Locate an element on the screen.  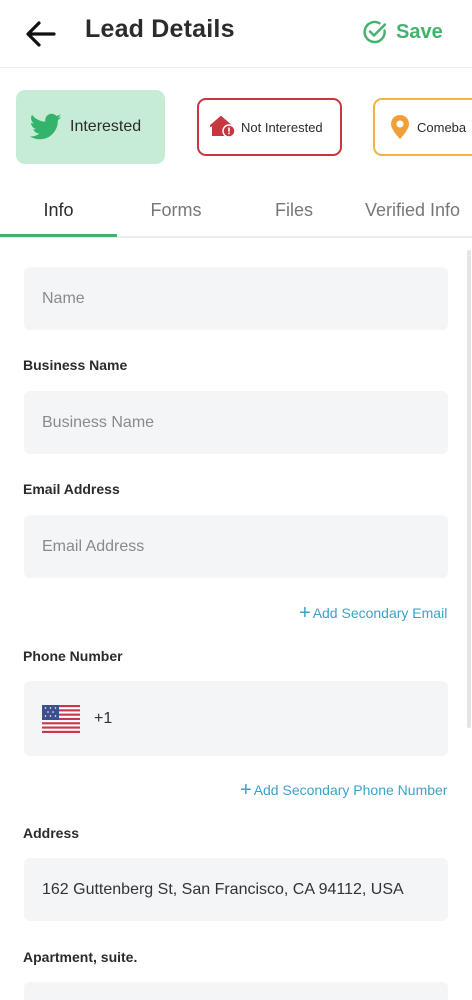
back-button is located at coordinates (41, 34).